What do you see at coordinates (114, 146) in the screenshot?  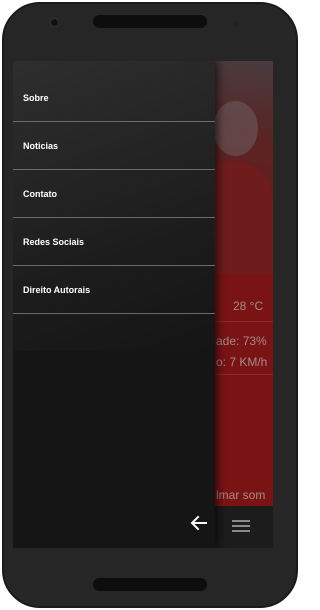 I see `drawer-item-noticias: Noticias` at bounding box center [114, 146].